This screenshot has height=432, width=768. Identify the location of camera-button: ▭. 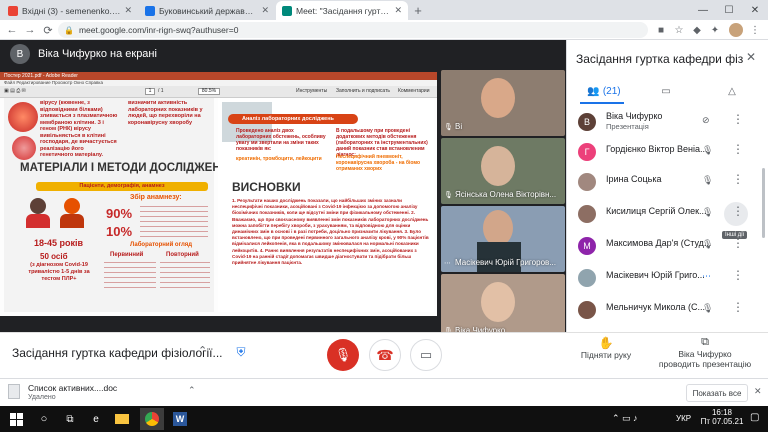
(426, 355).